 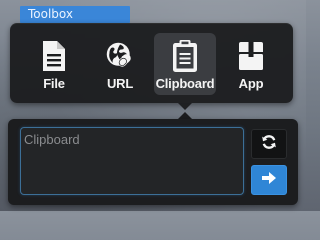 I want to click on clipboard-icon, so click(x=185, y=56).